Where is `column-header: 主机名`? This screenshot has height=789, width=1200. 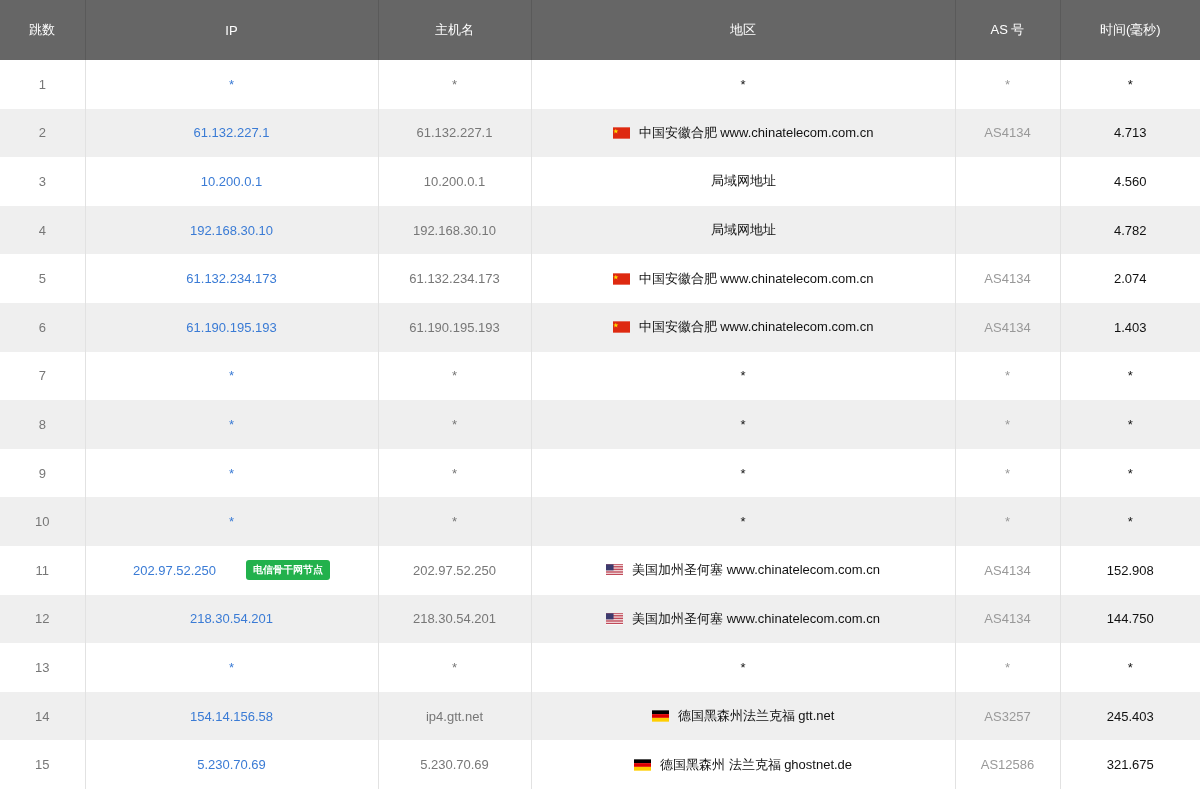
column-header: 主机名 is located at coordinates (454, 30).